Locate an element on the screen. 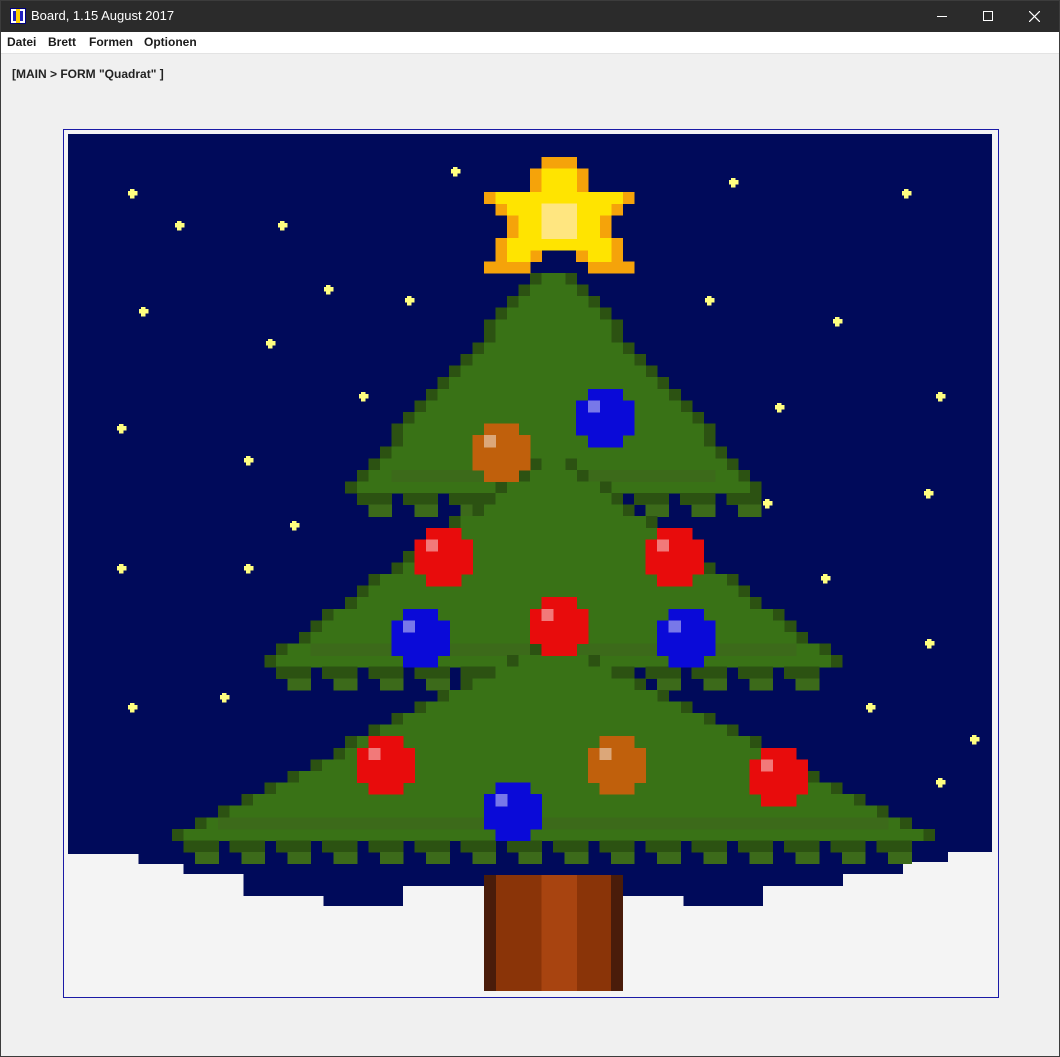 This screenshot has width=1060, height=1057. menu-bar: Datei Brett Formen Optionen is located at coordinates (530, 43).